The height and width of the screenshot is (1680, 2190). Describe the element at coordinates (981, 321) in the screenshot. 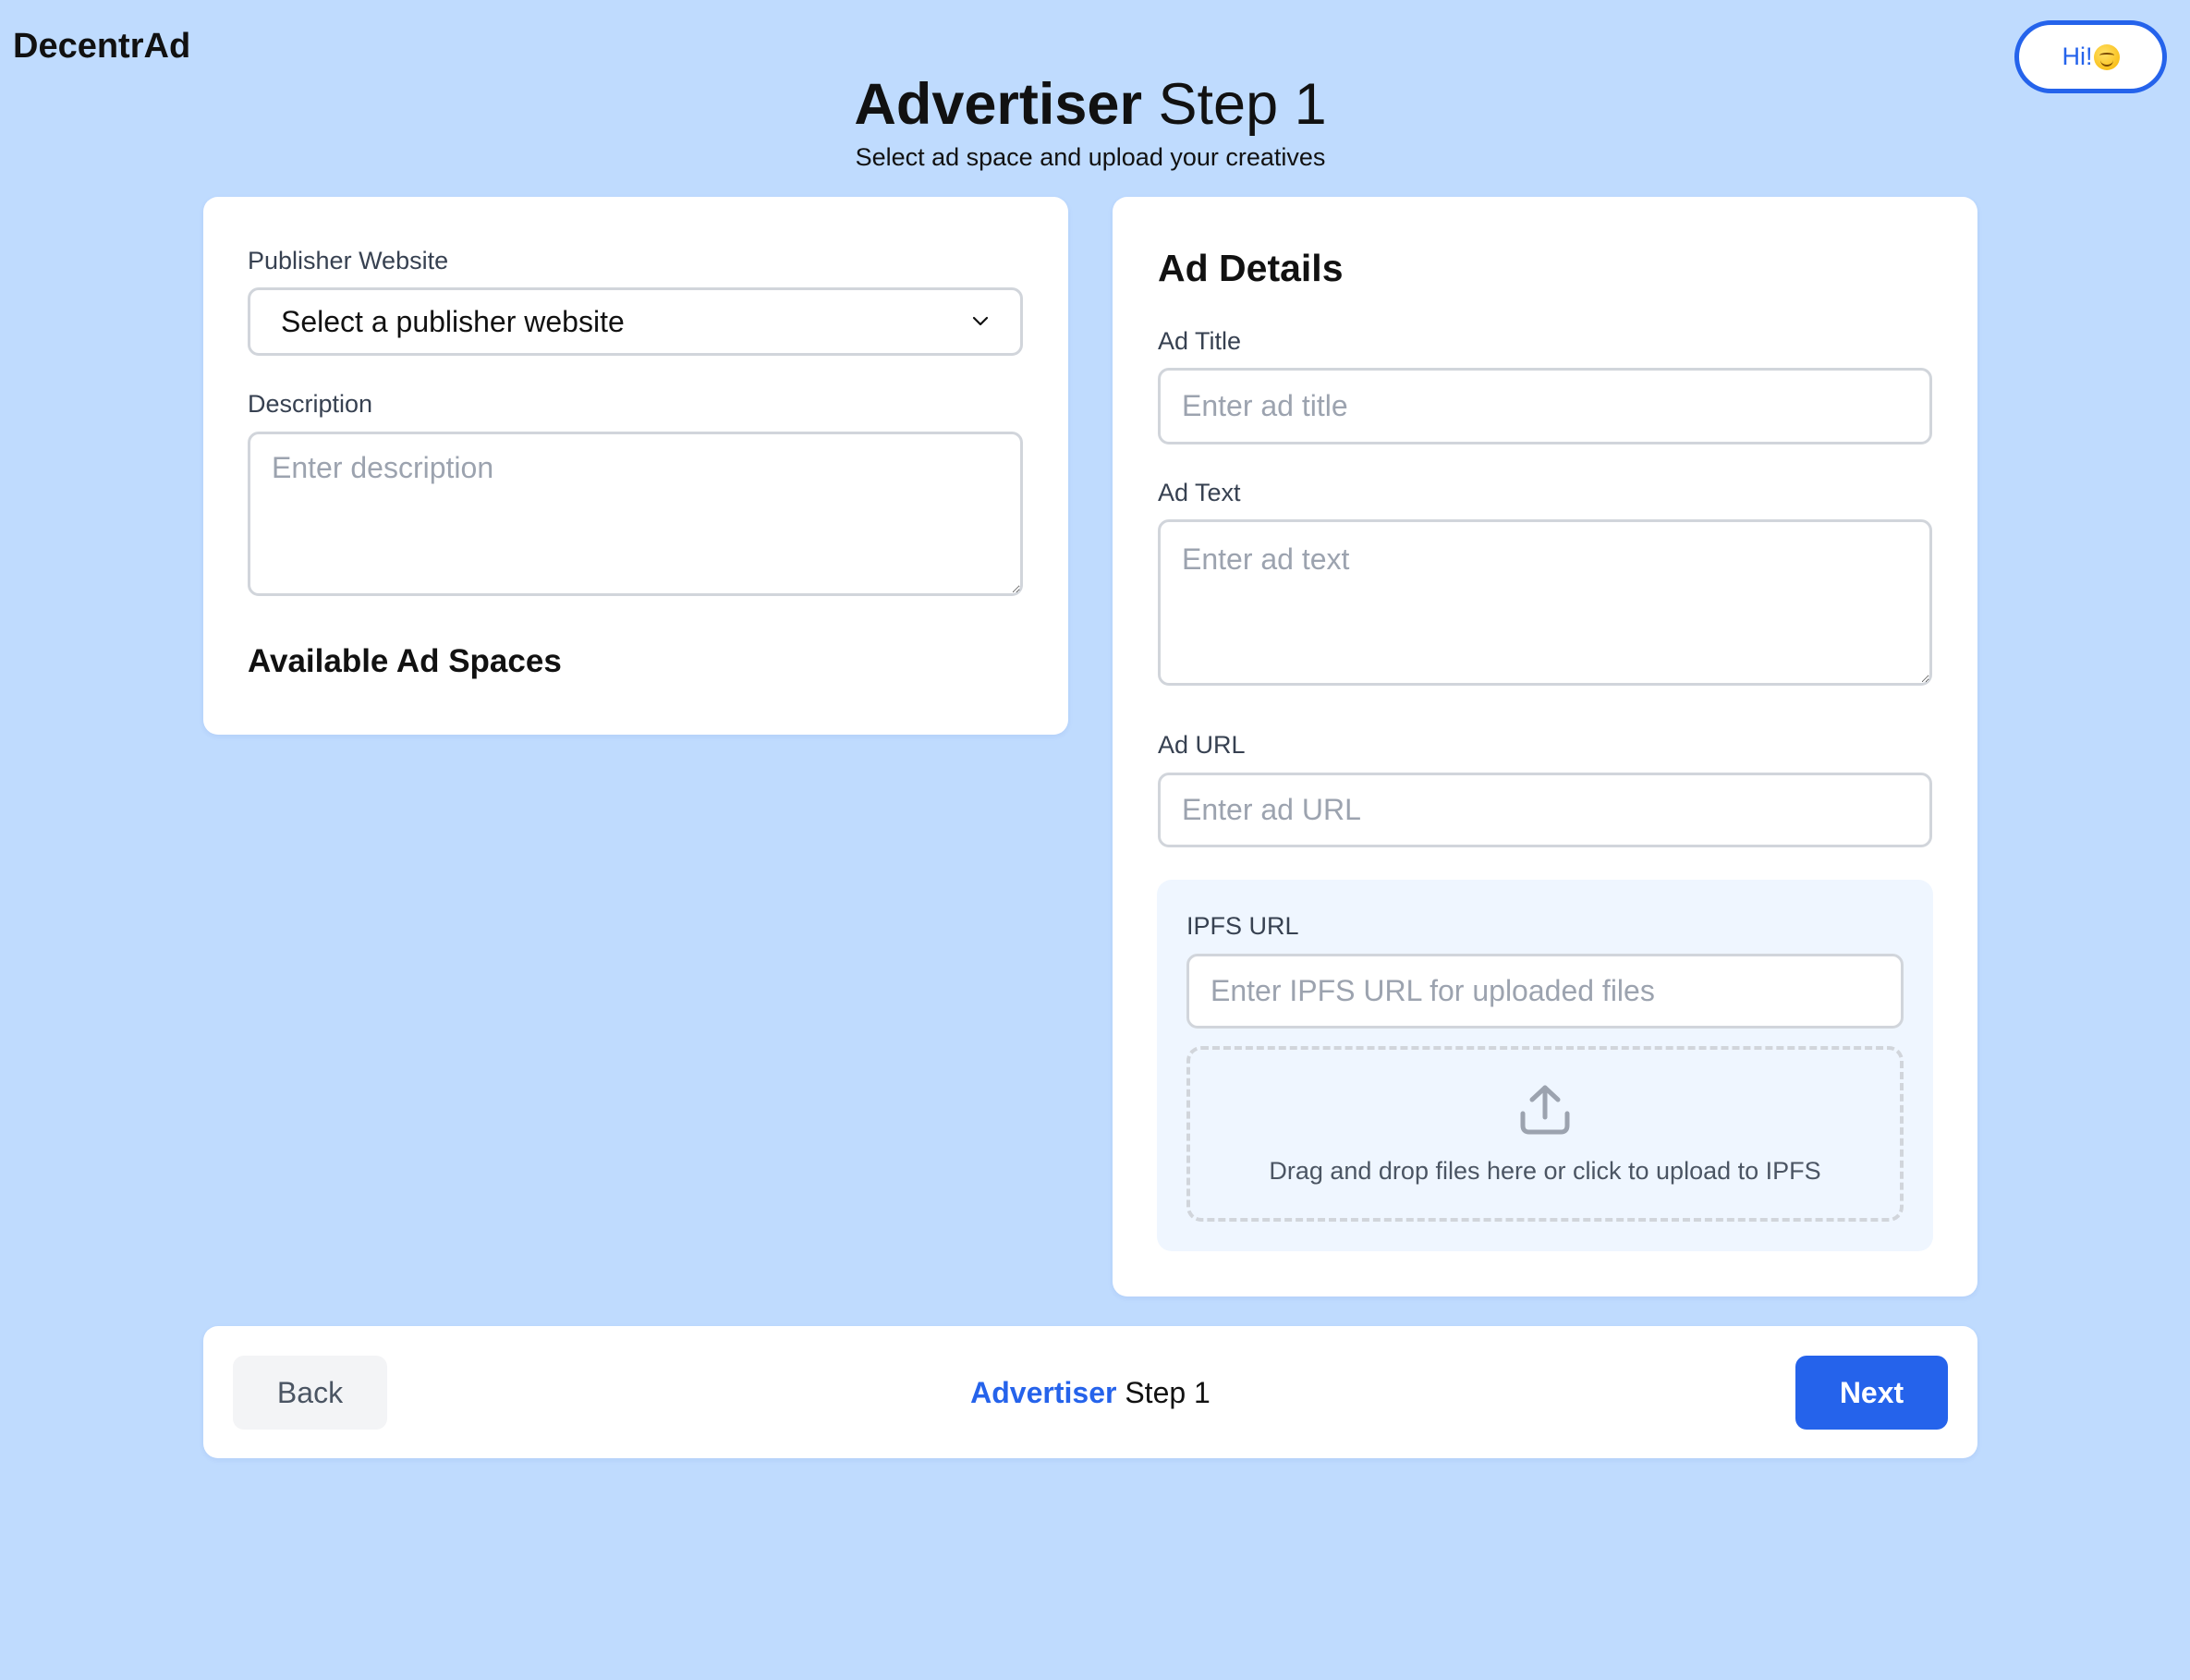

I see `chevron-down-icon` at that location.